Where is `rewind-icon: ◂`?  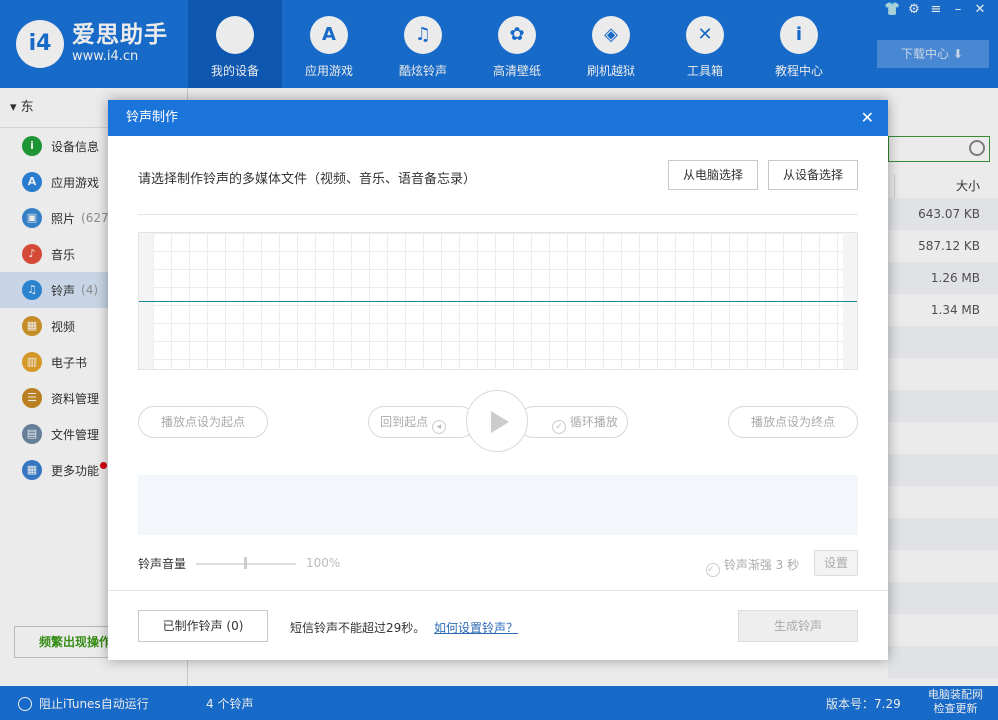
rewind-icon: ◂ is located at coordinates (438, 427).